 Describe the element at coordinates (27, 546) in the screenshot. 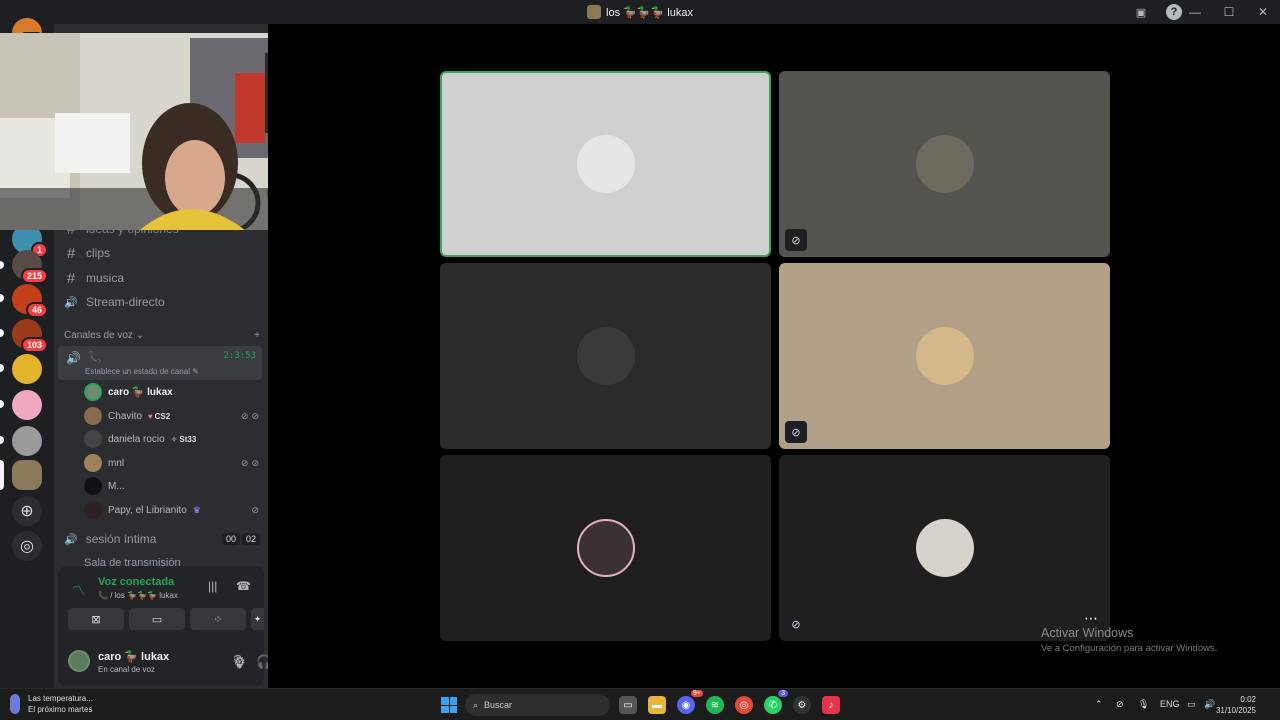

I see `discover-icon: ◎` at that location.